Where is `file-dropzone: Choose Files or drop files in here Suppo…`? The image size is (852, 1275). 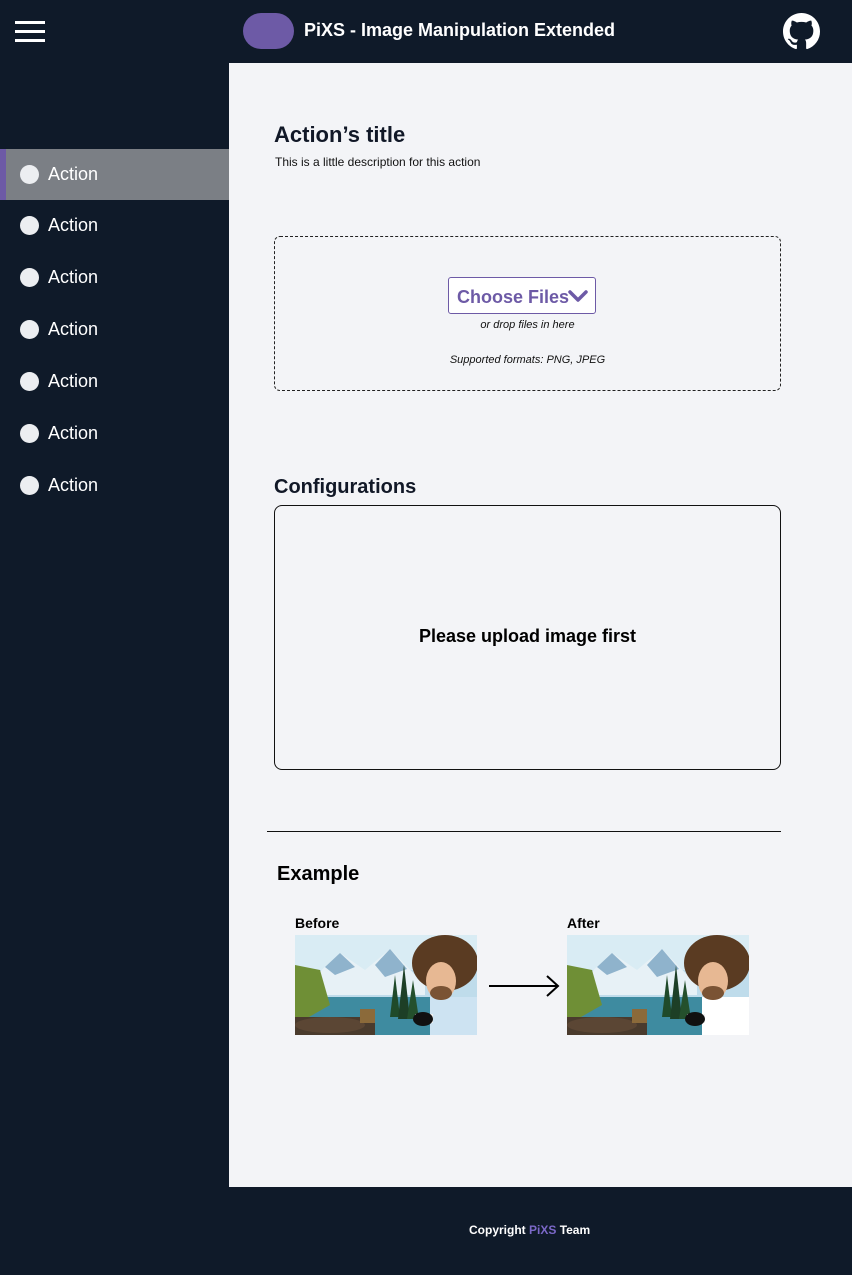 file-dropzone: Choose Files or drop files in here Suppo… is located at coordinates (527, 313).